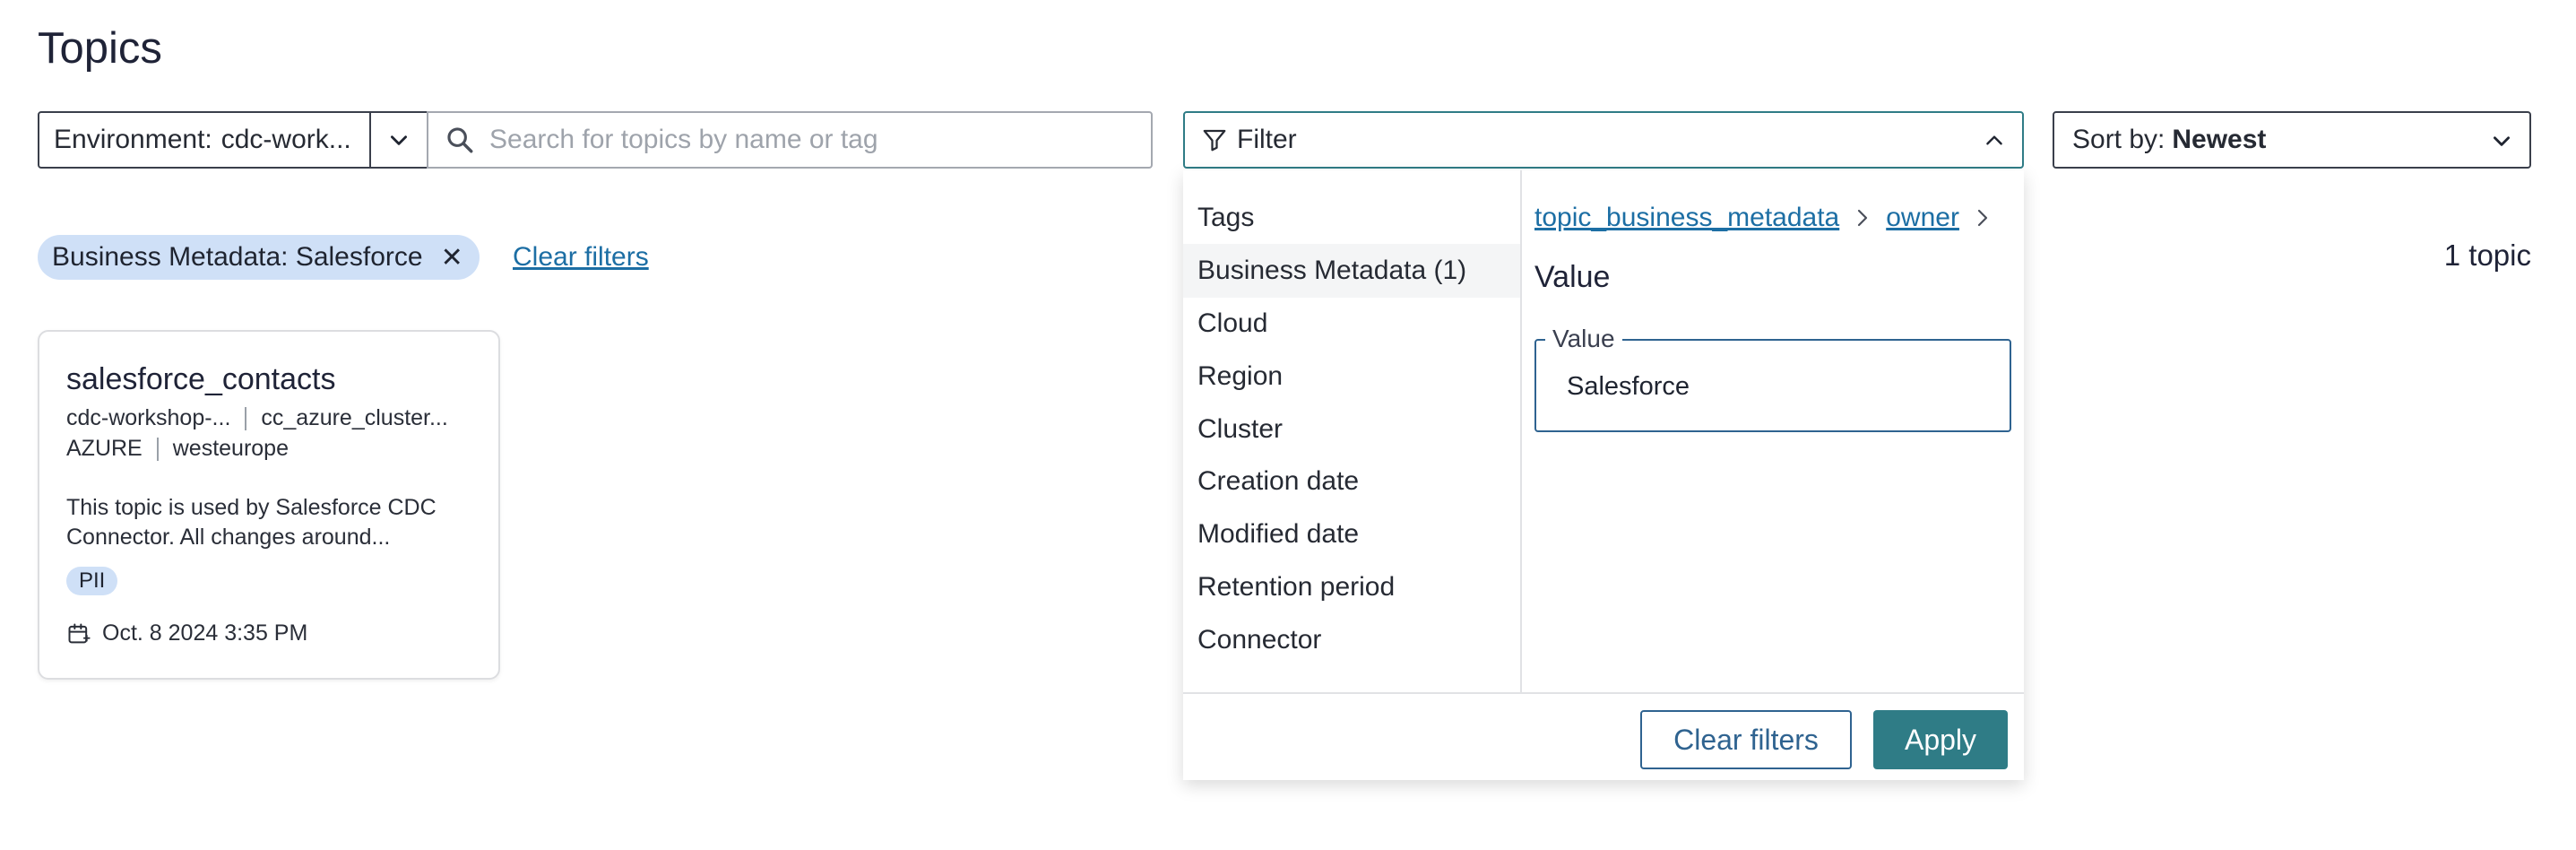 The height and width of the screenshot is (850, 2576). I want to click on topic-created-date: Oct. 8 2024 3:35 PM, so click(205, 633).